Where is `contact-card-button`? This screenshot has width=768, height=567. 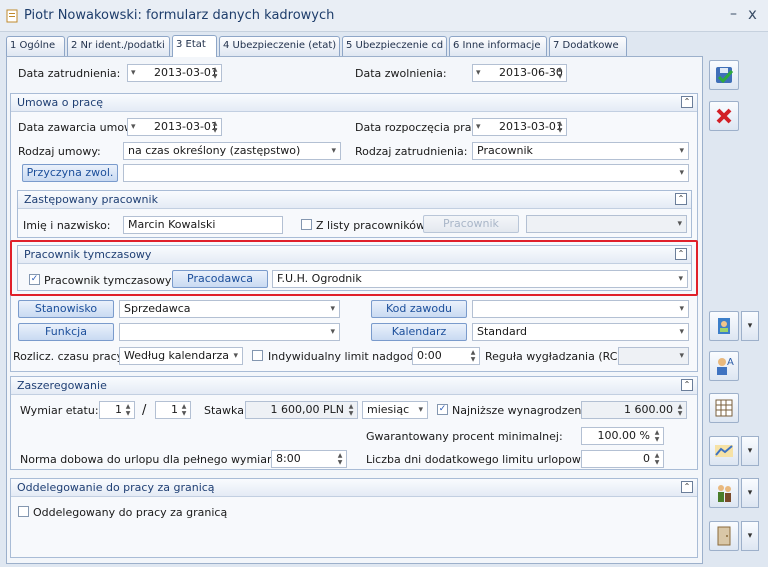 contact-card-button is located at coordinates (724, 326).